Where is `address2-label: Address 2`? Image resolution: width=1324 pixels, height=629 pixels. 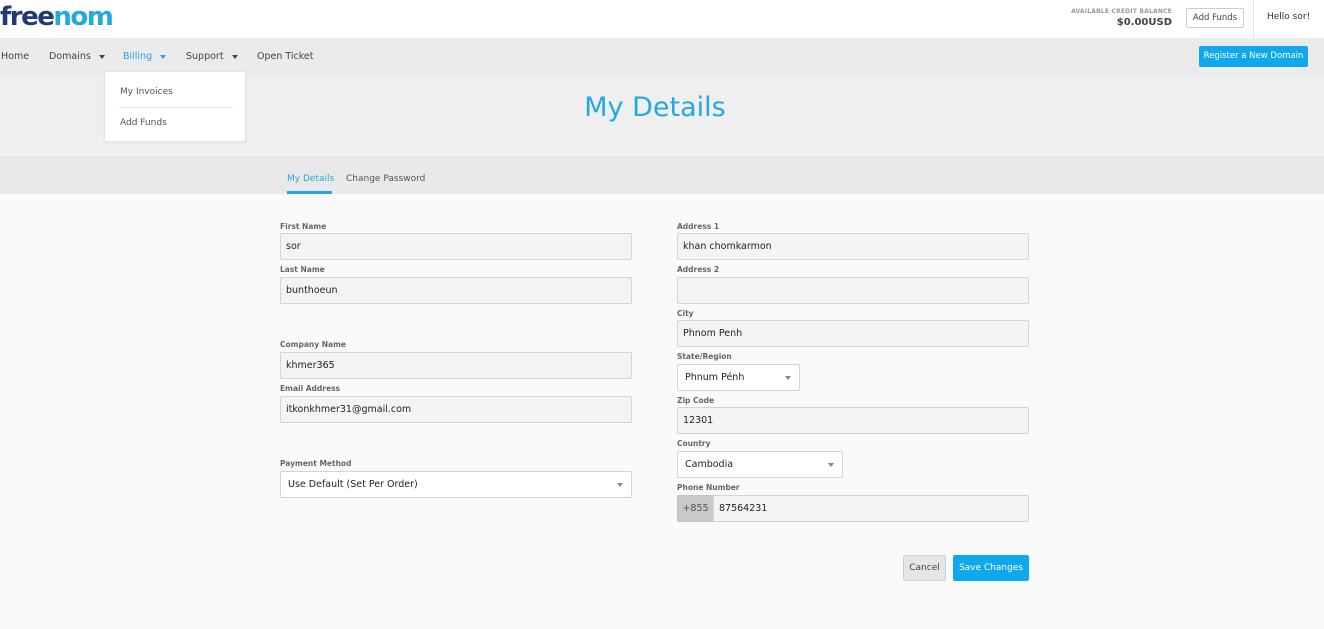 address2-label: Address 2 is located at coordinates (698, 269).